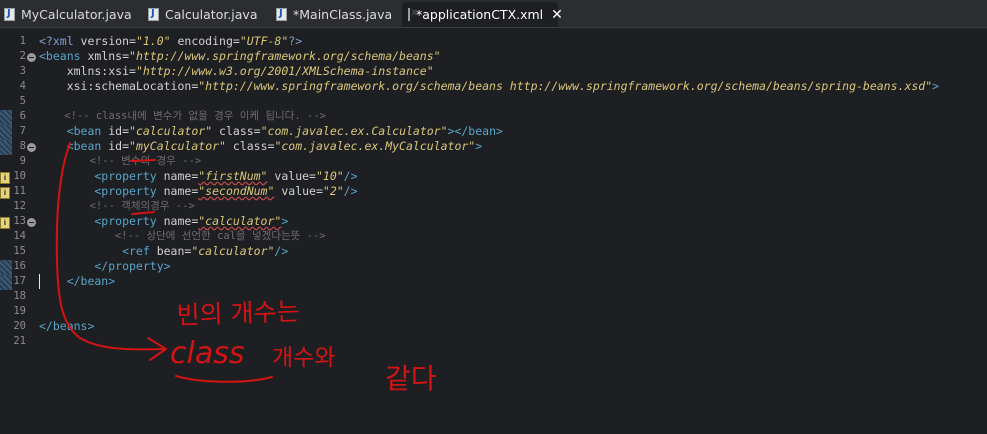 The height and width of the screenshot is (434, 987). Describe the element at coordinates (475, 131) in the screenshot. I see `token: ></bean>` at that location.